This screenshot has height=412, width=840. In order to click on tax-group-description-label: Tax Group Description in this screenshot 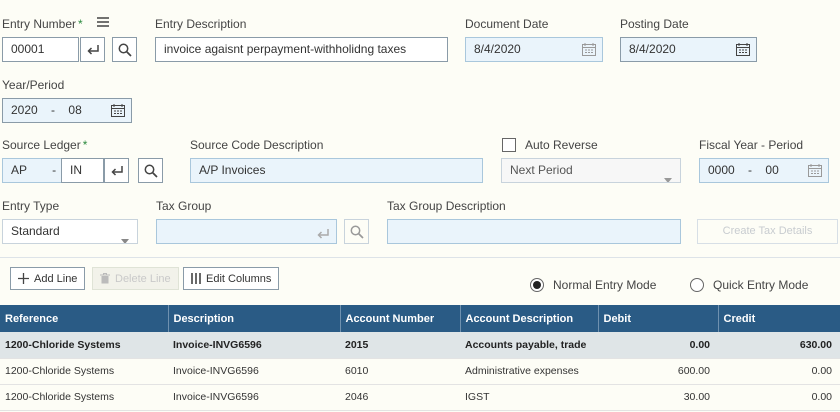, I will do `click(446, 206)`.